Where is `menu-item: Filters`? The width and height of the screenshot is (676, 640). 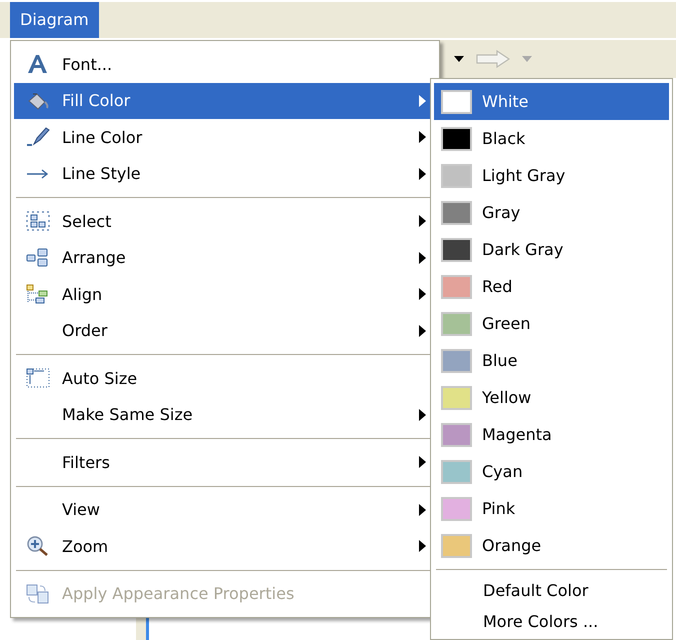
menu-item: Filters is located at coordinates (225, 462).